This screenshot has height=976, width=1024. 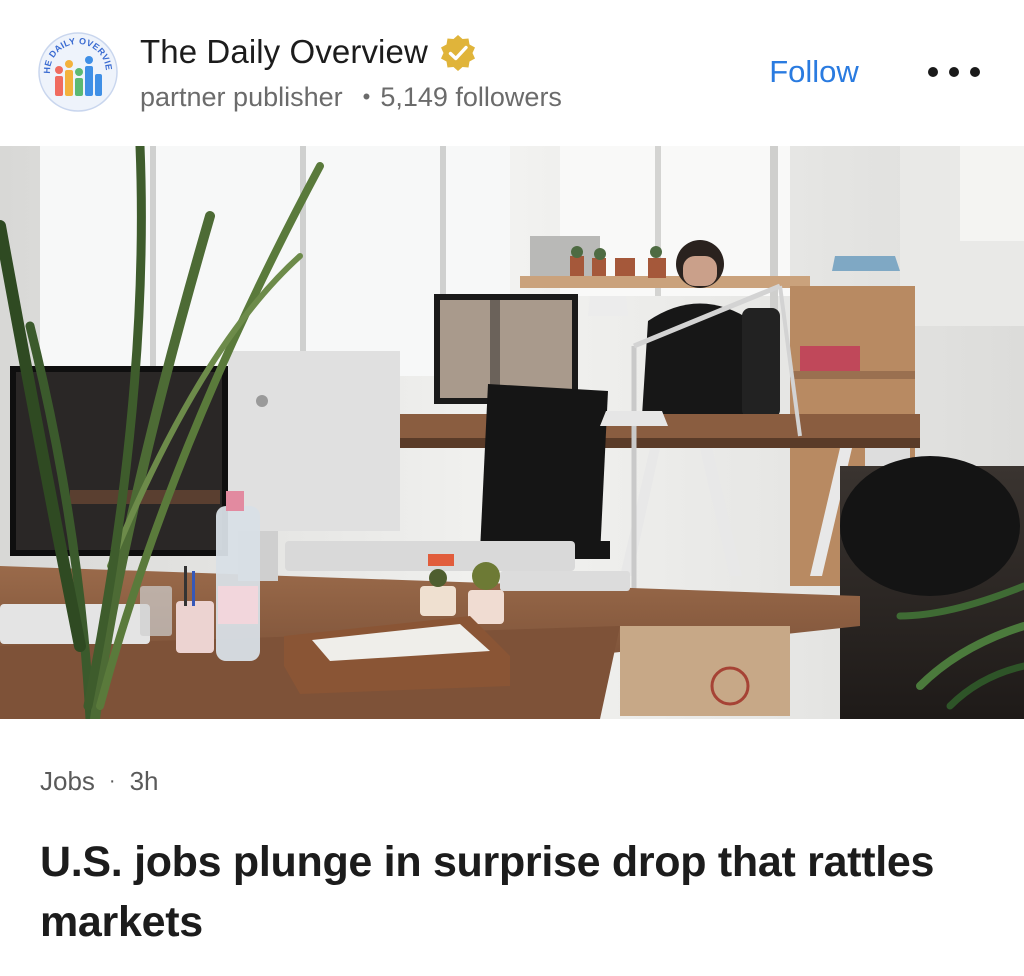 I want to click on article-category: Jobs, so click(x=67, y=781).